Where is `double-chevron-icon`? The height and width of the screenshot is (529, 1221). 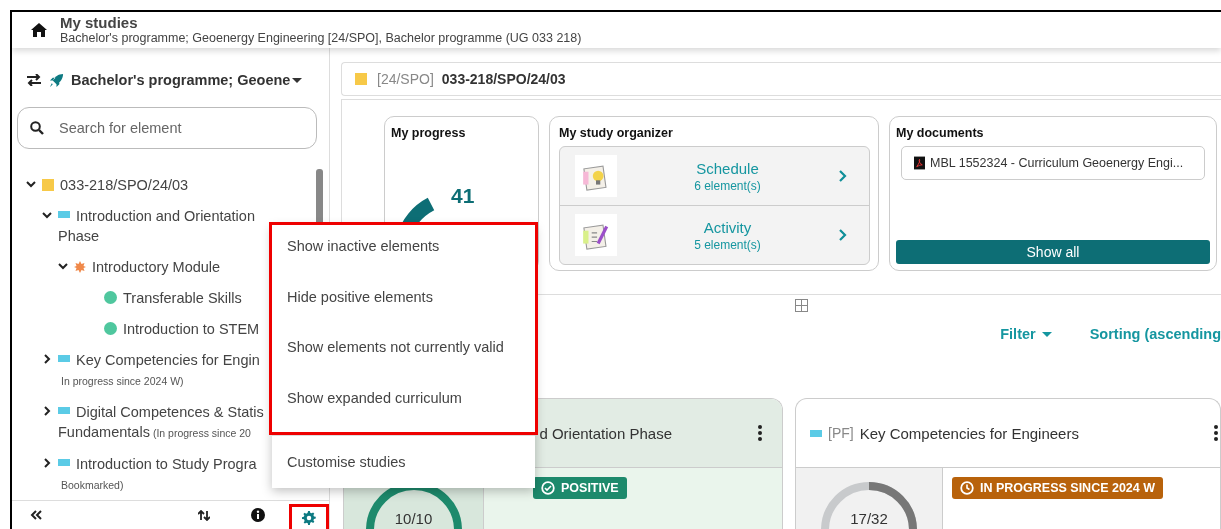
double-chevron-icon is located at coordinates (36, 515).